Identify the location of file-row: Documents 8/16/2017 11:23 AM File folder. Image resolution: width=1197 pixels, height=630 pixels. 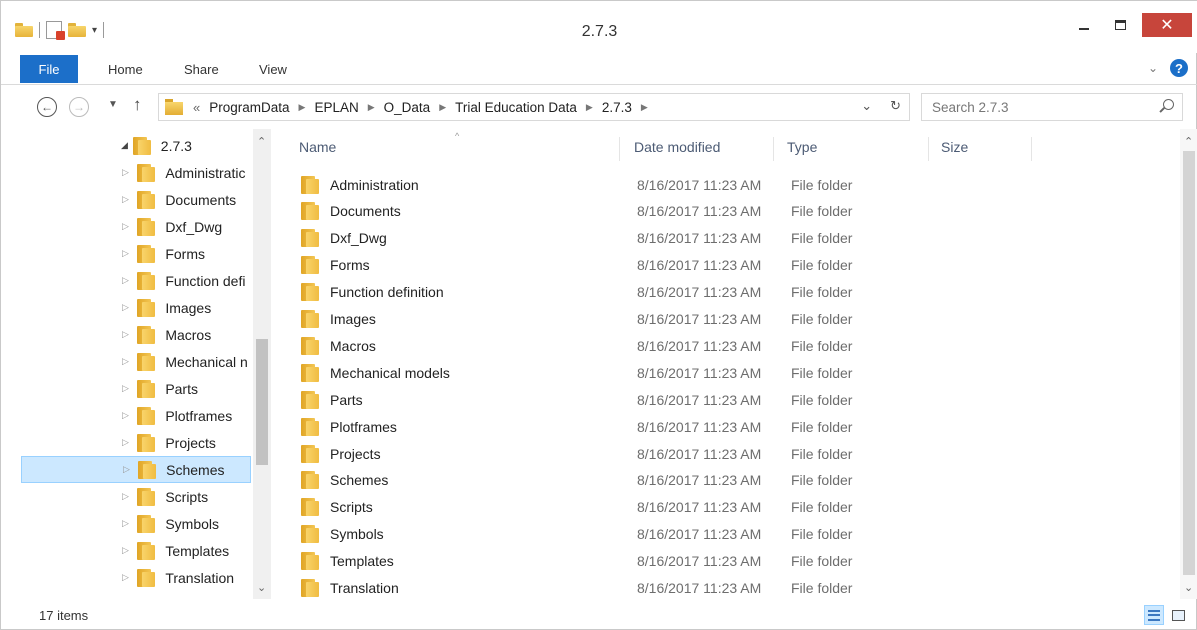
(732, 211).